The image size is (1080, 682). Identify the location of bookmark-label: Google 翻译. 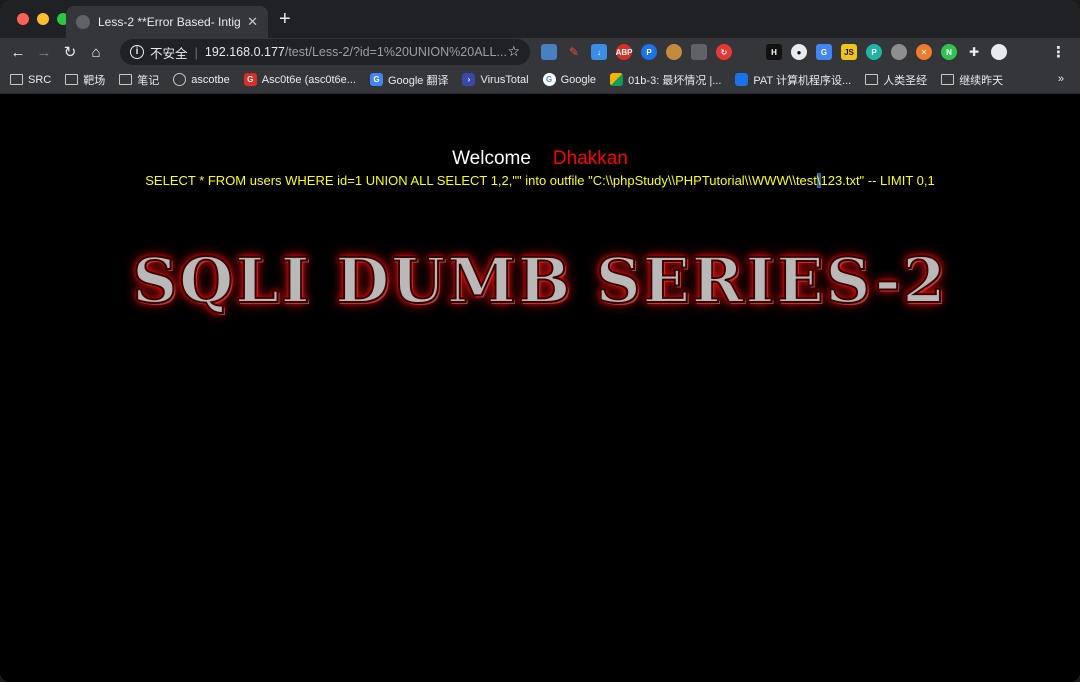
(418, 80).